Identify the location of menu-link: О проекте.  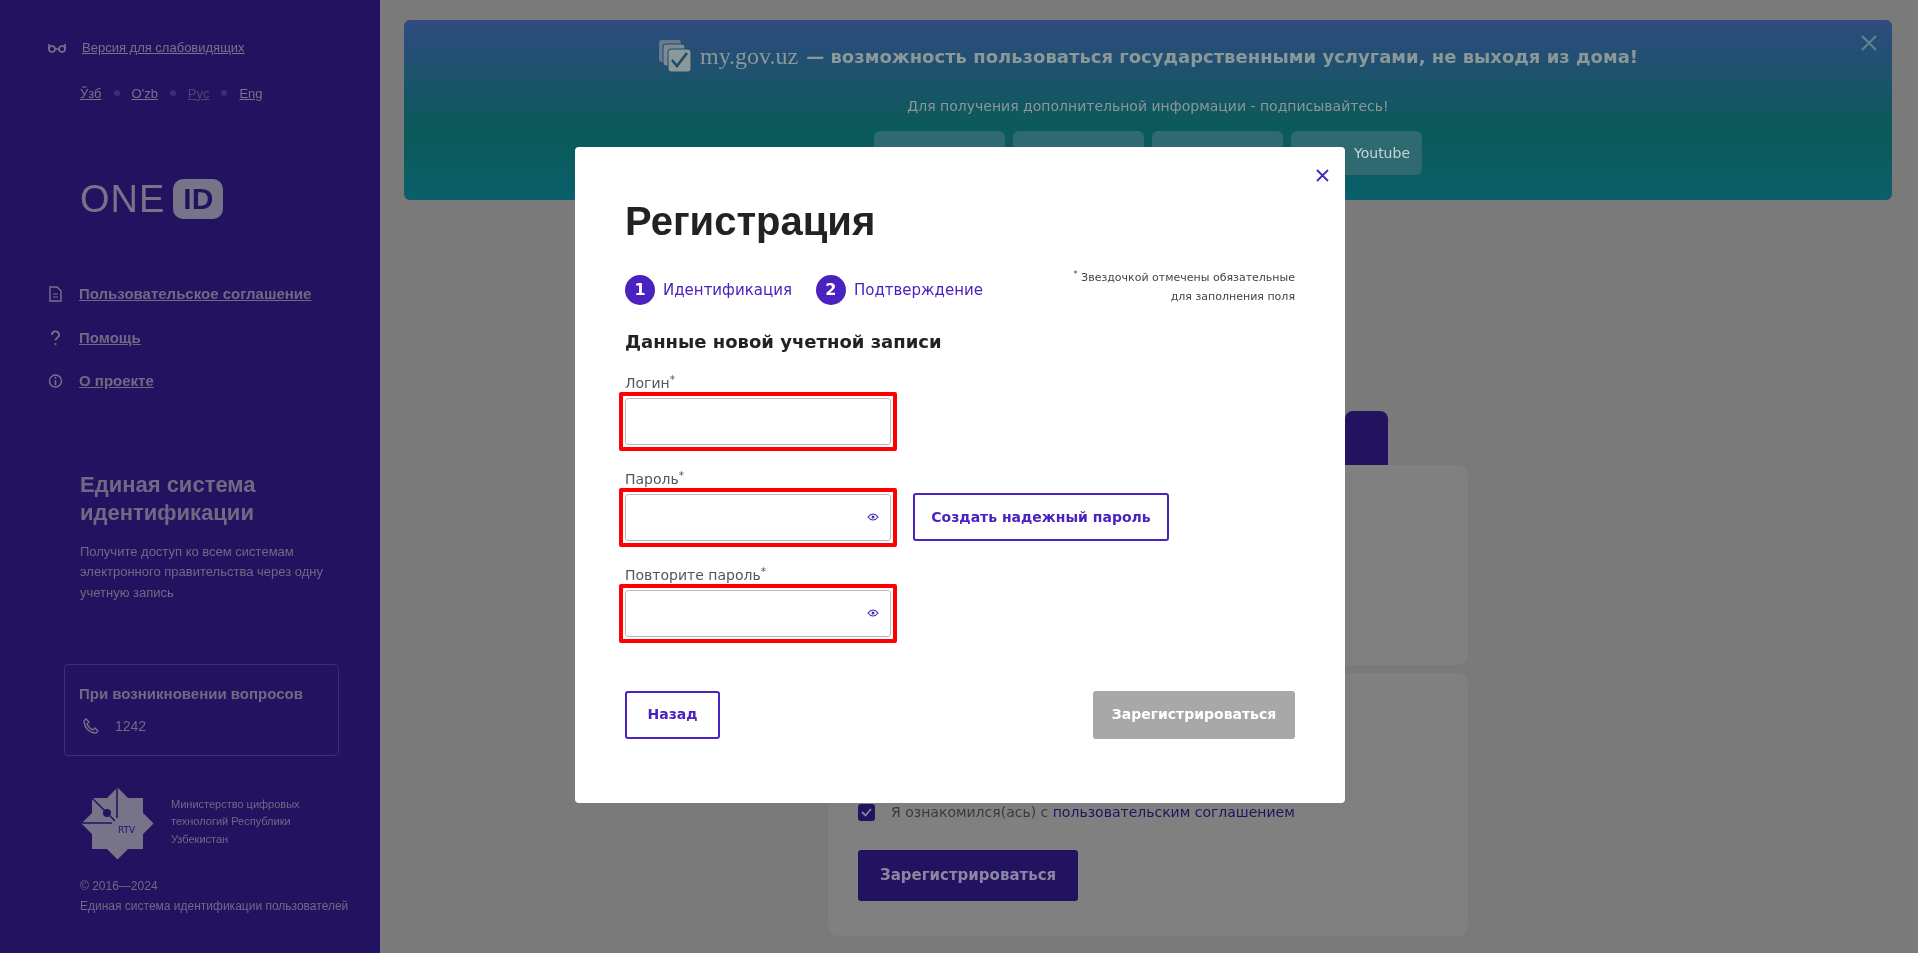
(116, 381).